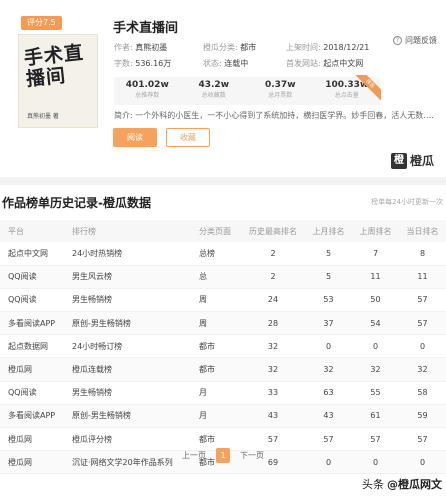  I want to click on chenggua-logo-icon: 橙, so click(398, 160).